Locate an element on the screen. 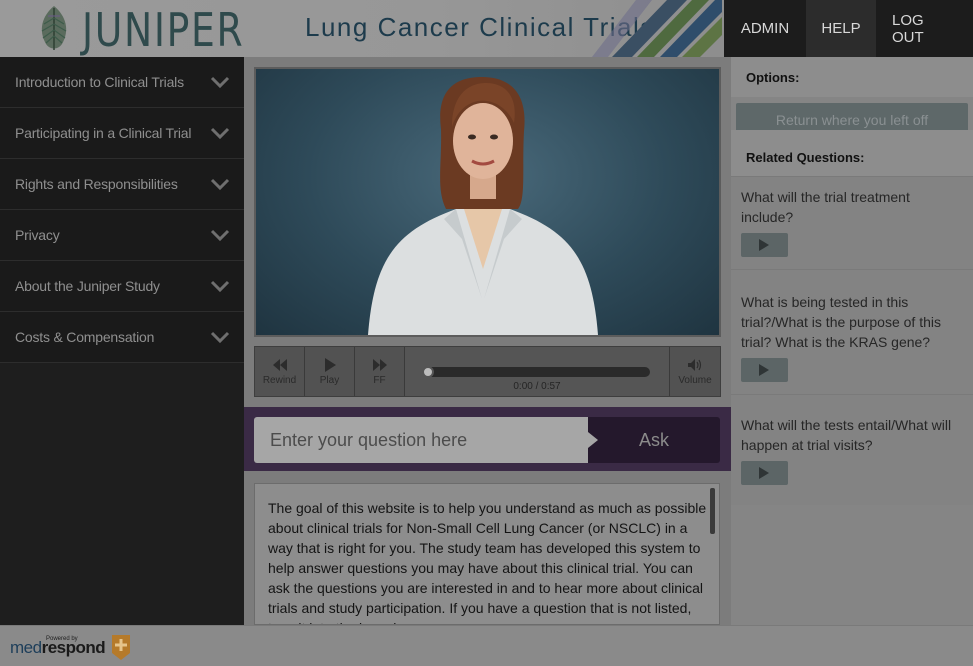  juniper-logo: JUNIPER is located at coordinates (144, 29).